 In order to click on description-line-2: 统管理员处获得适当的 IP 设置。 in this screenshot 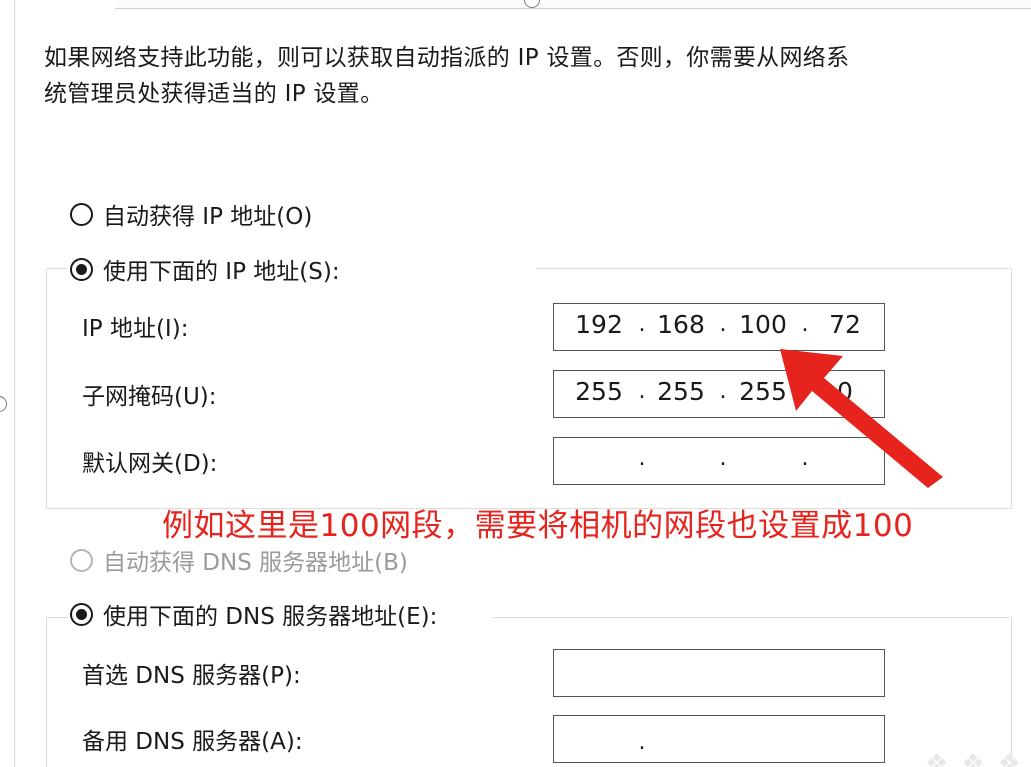, I will do `click(214, 94)`.